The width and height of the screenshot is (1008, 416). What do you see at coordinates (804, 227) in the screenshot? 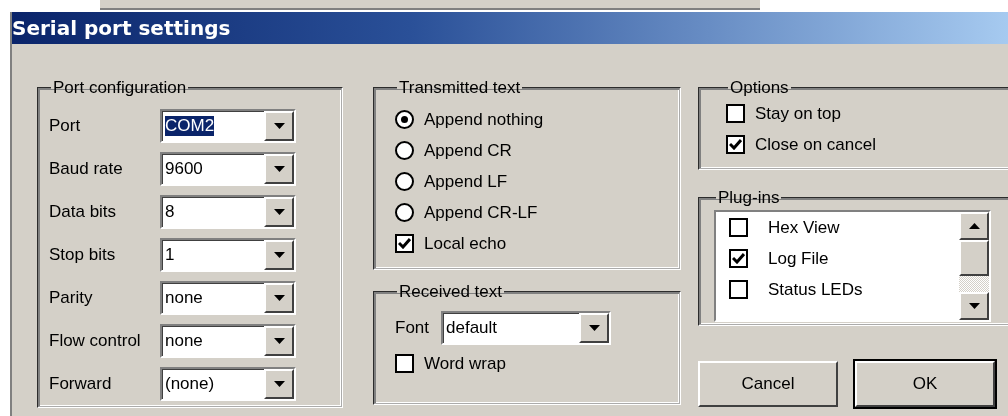
I see `checkbox-label: Hex View` at bounding box center [804, 227].